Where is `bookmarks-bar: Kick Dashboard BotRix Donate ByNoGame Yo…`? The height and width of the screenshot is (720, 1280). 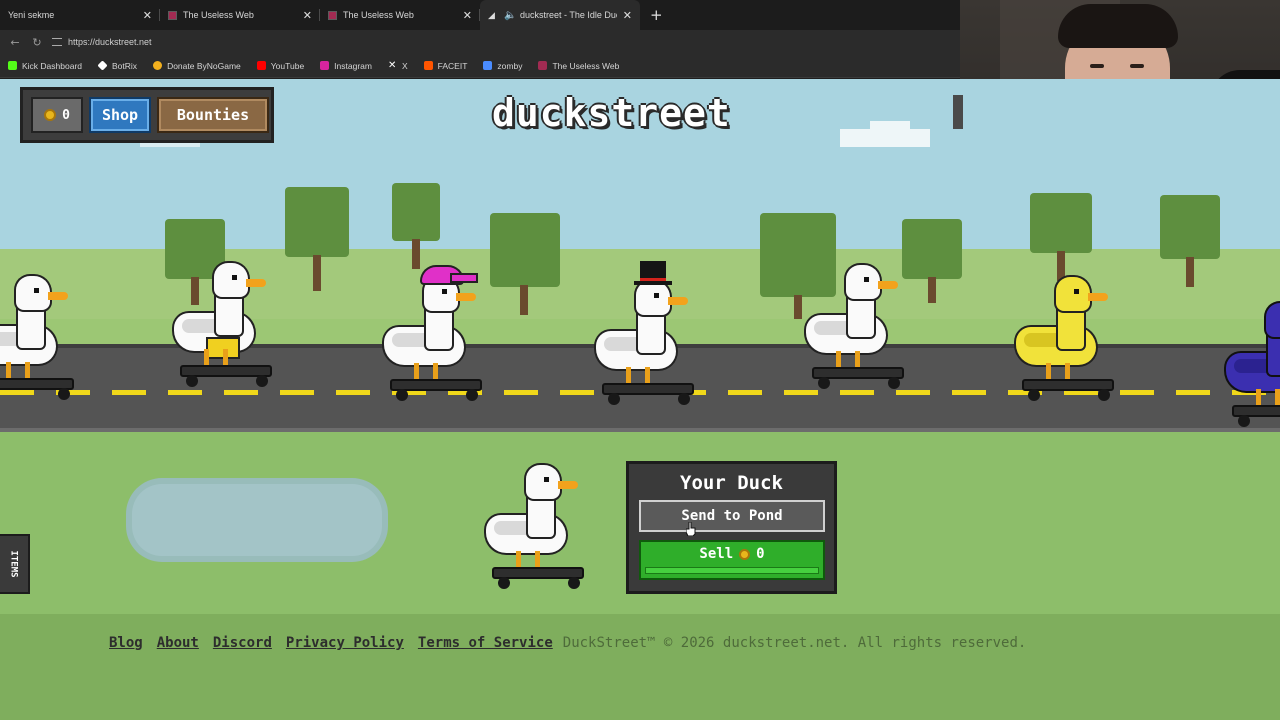
bookmarks-bar: Kick Dashboard BotRix Donate ByNoGame Yo… is located at coordinates (480, 66).